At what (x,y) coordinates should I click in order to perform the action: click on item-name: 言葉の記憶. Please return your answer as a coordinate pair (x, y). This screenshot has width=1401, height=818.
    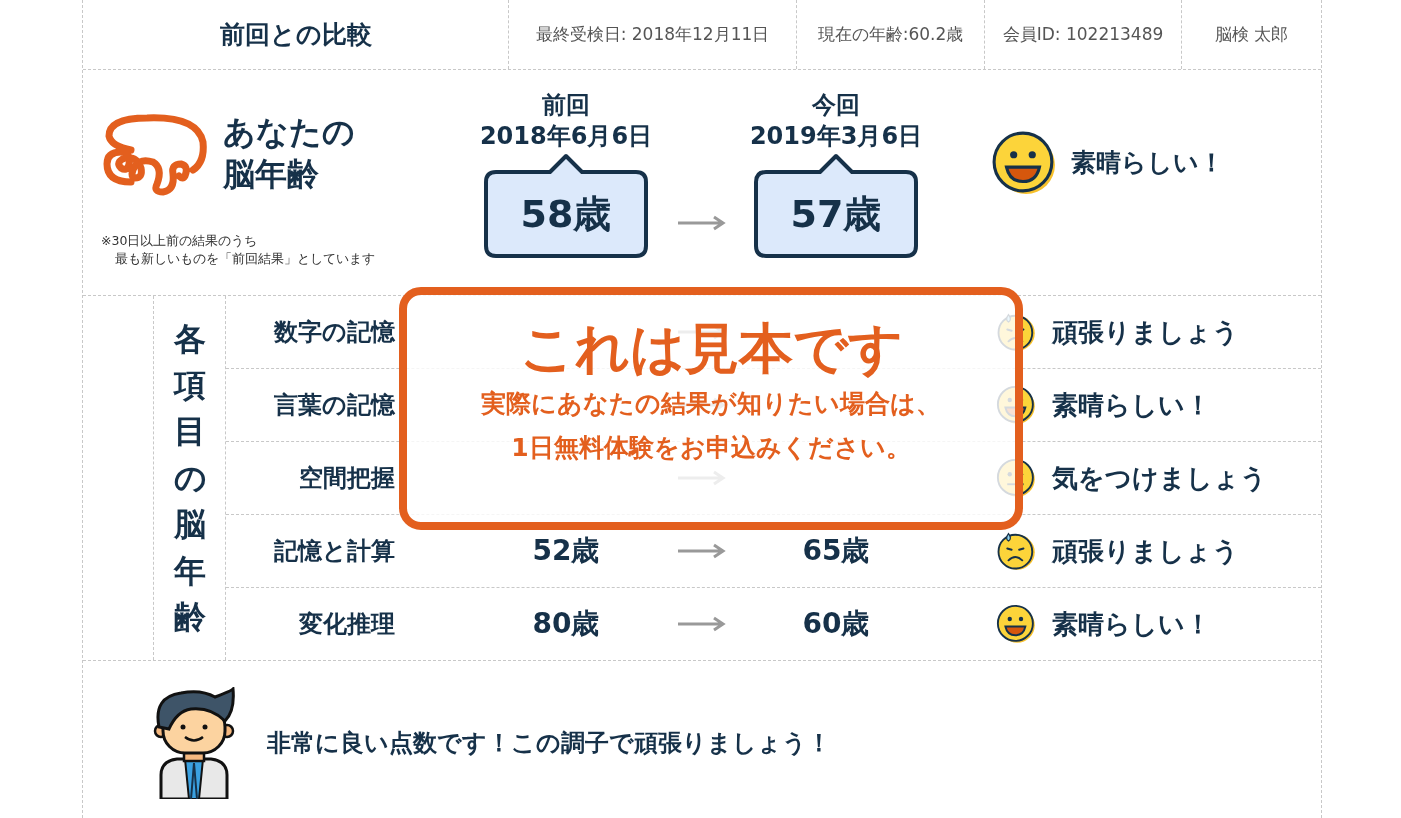
    Looking at the image, I should click on (334, 405).